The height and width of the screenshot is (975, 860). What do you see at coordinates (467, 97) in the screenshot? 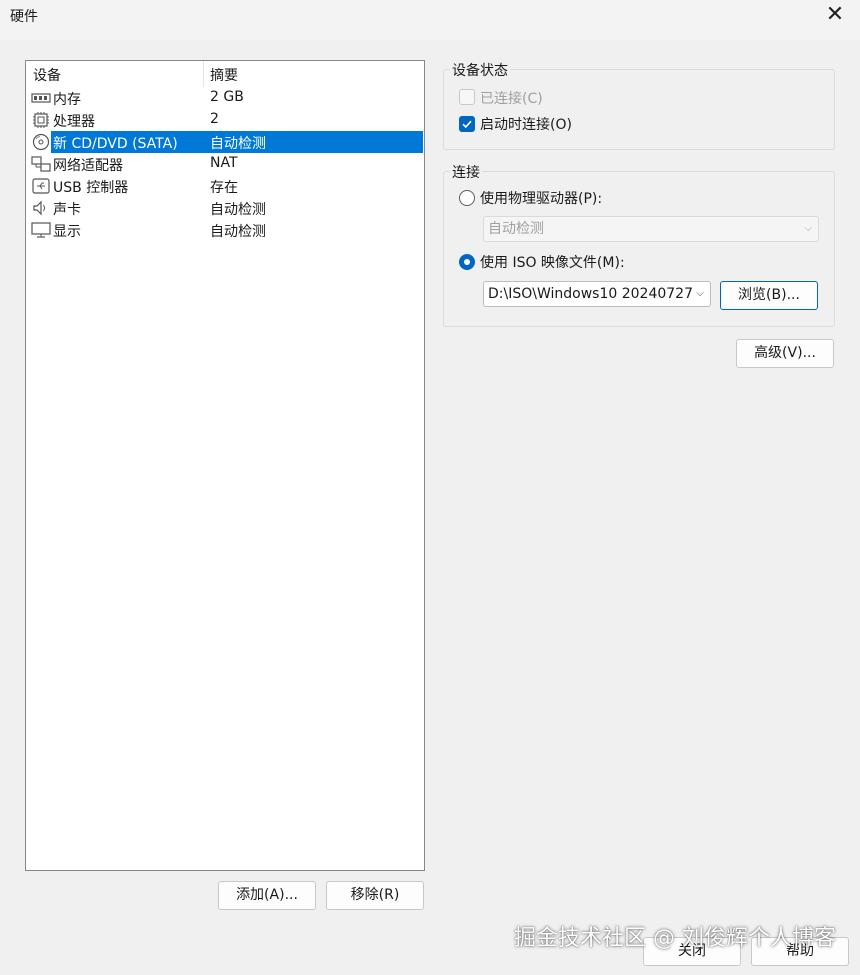
I see `connected-checkbox` at bounding box center [467, 97].